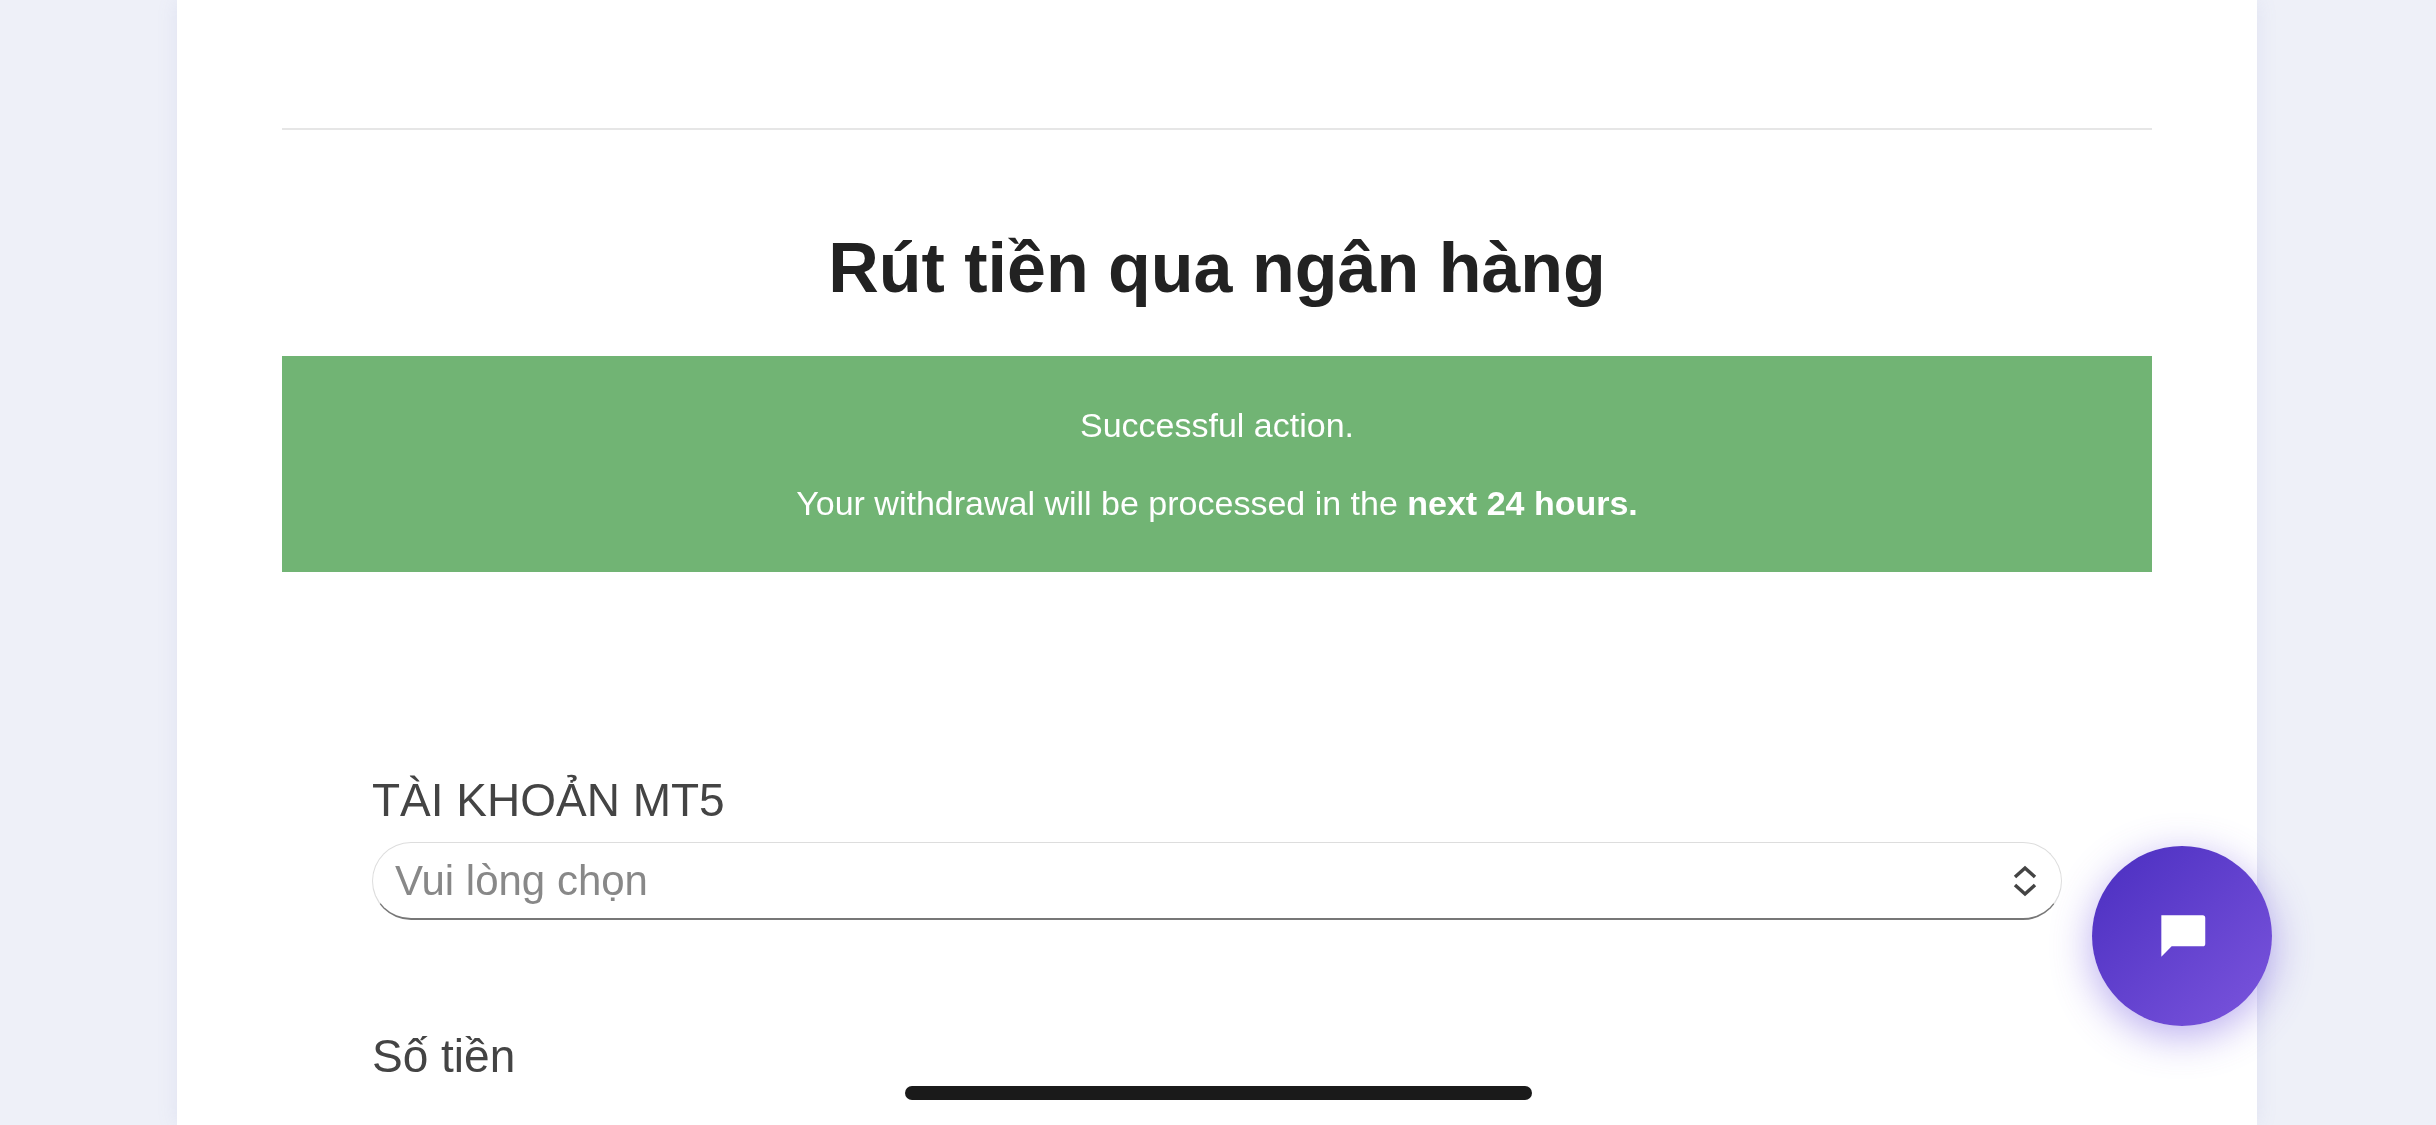 This screenshot has width=2436, height=1125. What do you see at coordinates (1217, 425) in the screenshot?
I see `alert-message: Successful action.` at bounding box center [1217, 425].